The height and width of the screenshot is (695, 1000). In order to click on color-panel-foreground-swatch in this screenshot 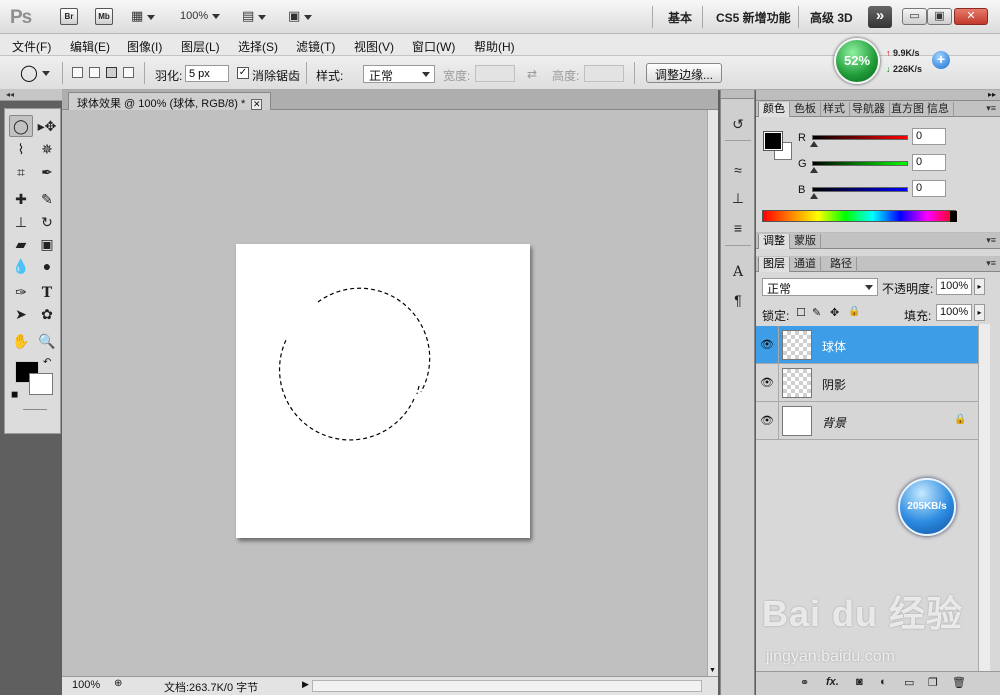, I will do `click(773, 141)`.